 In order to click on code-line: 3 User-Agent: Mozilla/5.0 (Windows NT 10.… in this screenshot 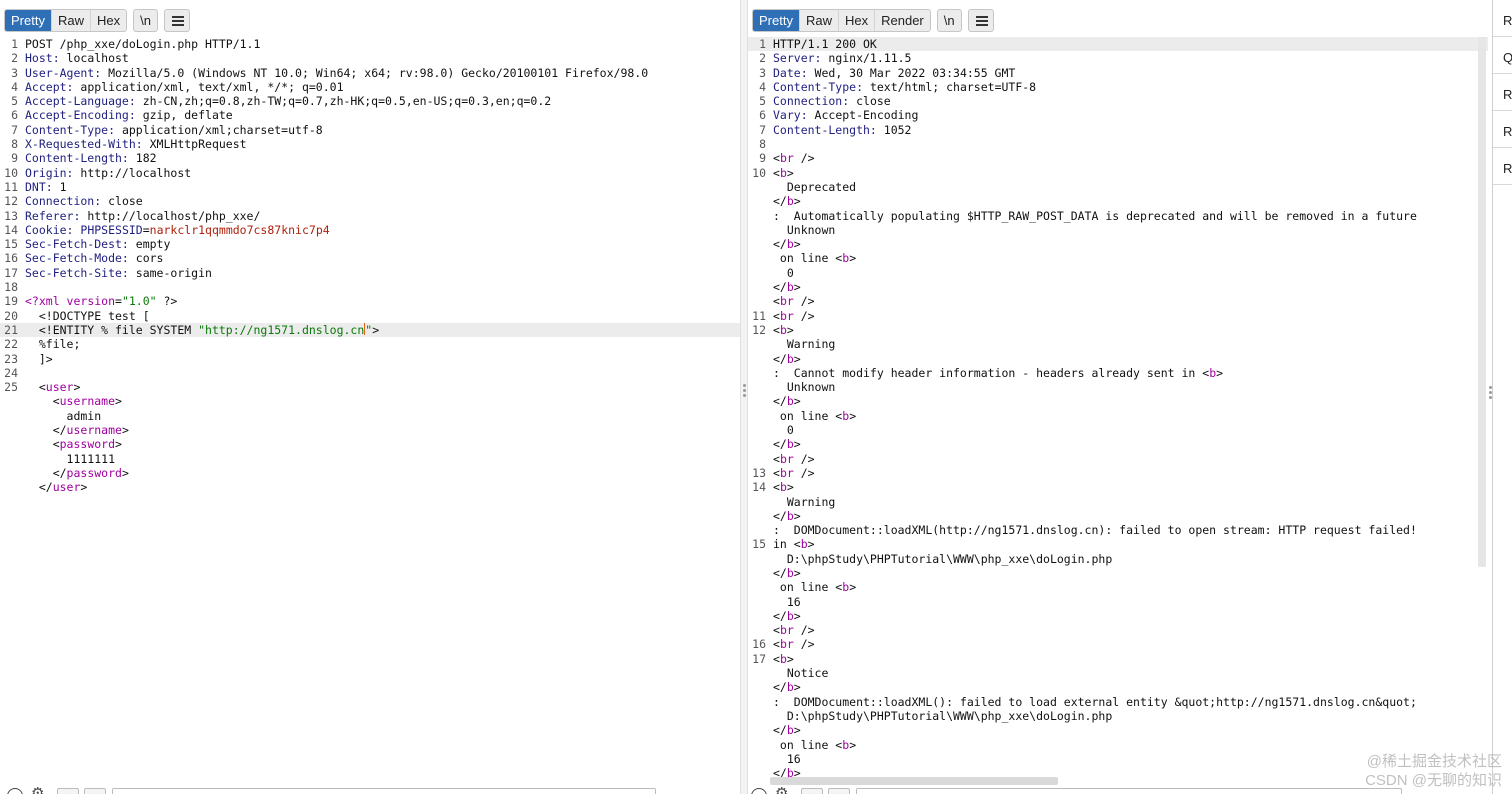, I will do `click(370, 73)`.